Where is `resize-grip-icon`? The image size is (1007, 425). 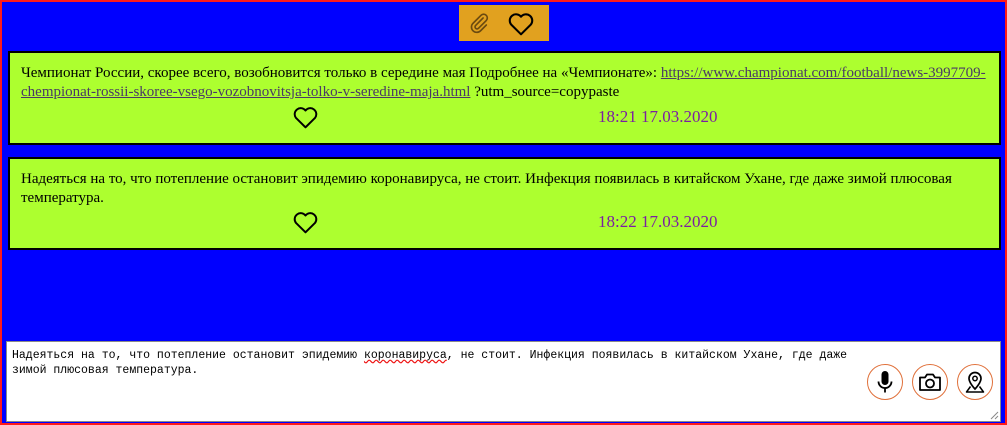 resize-grip-icon is located at coordinates (994, 415).